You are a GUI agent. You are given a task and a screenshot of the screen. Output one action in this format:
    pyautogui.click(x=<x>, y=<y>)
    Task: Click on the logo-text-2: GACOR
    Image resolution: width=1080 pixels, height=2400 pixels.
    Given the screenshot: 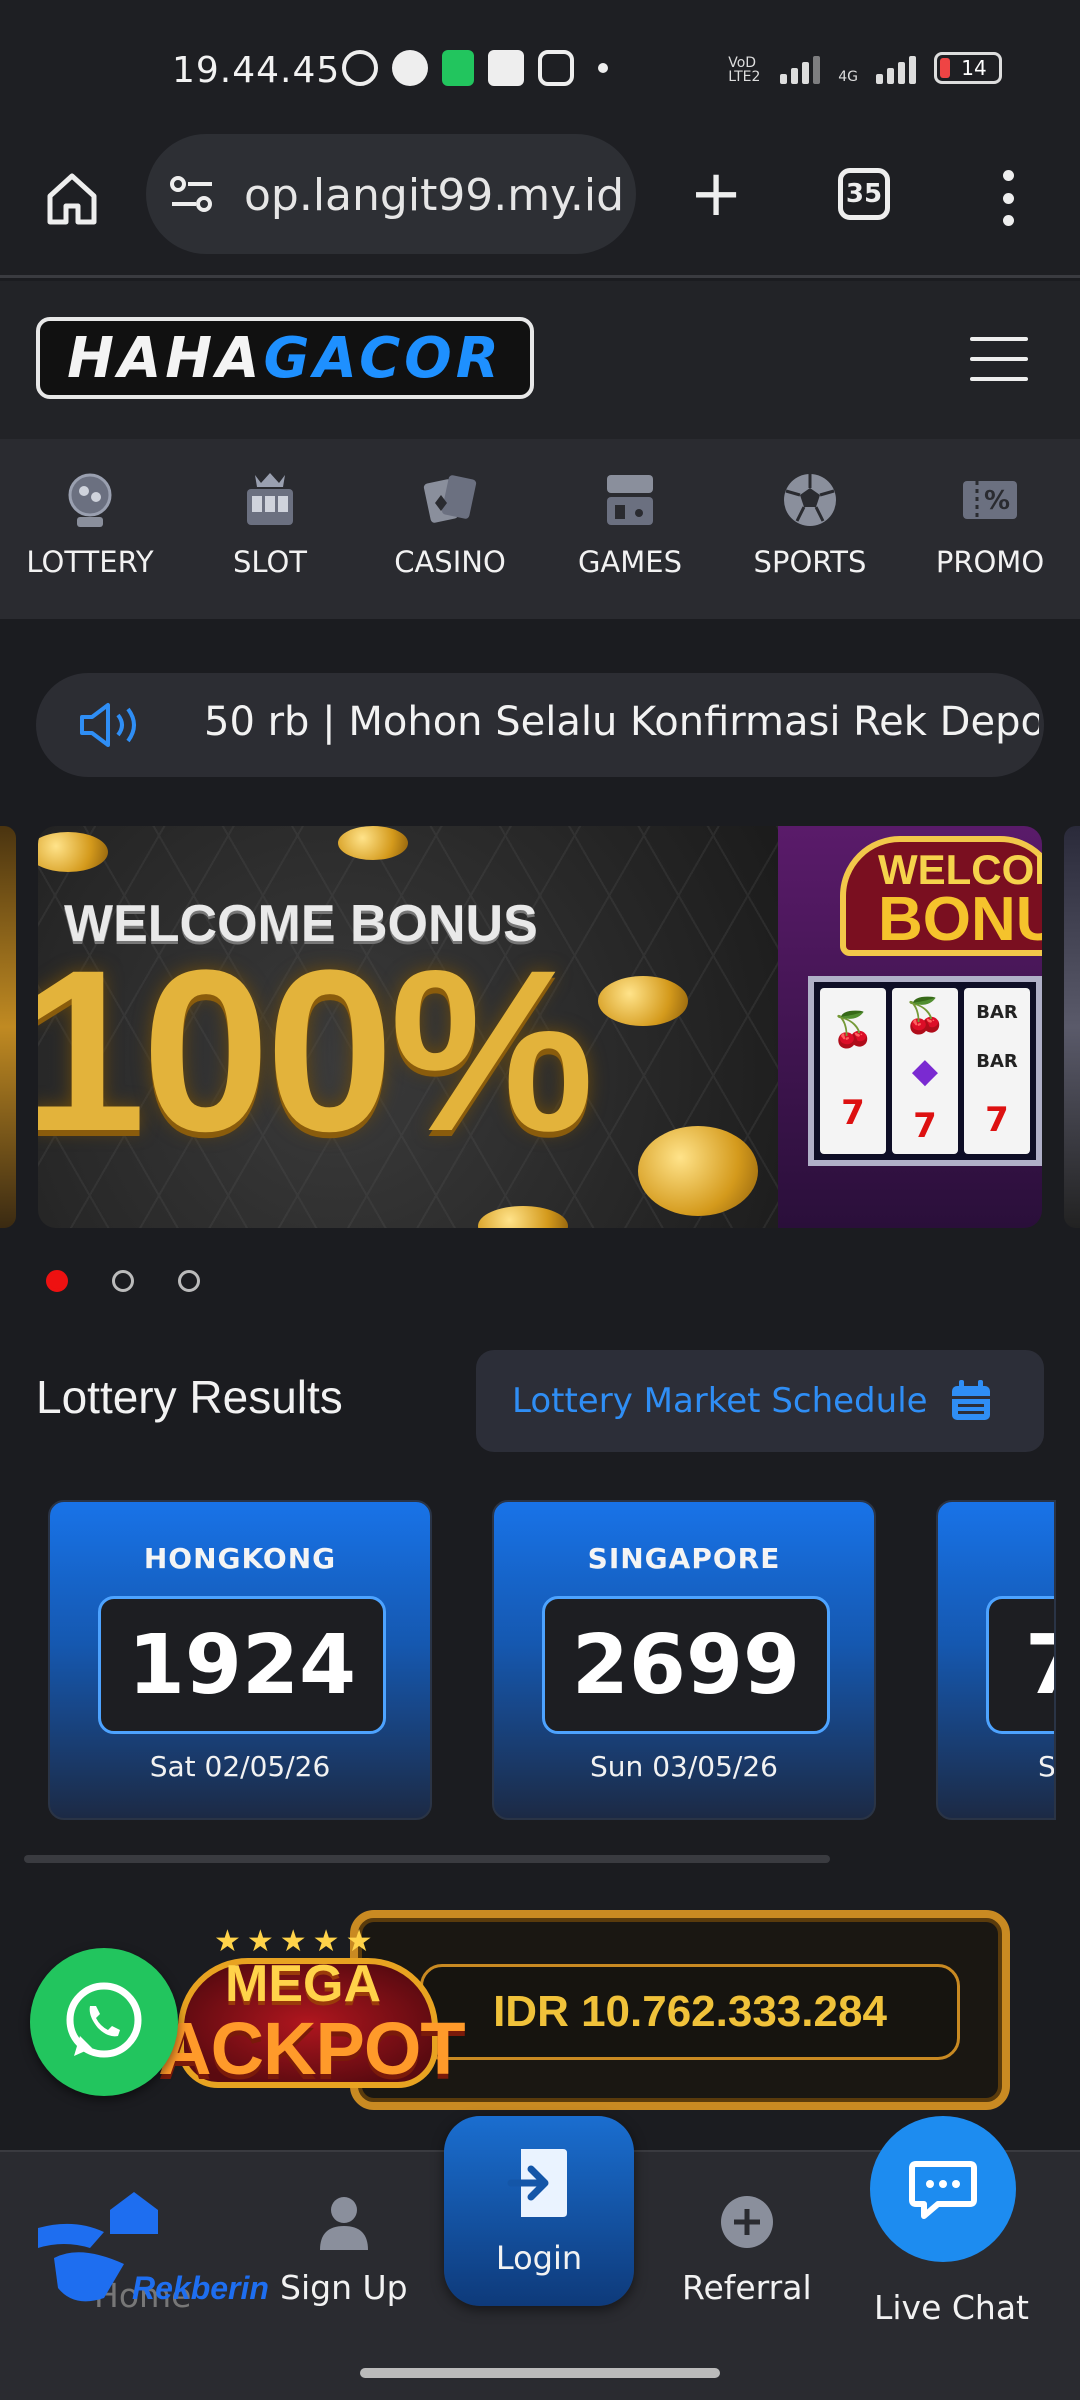 What is the action you would take?
    pyautogui.click(x=383, y=358)
    